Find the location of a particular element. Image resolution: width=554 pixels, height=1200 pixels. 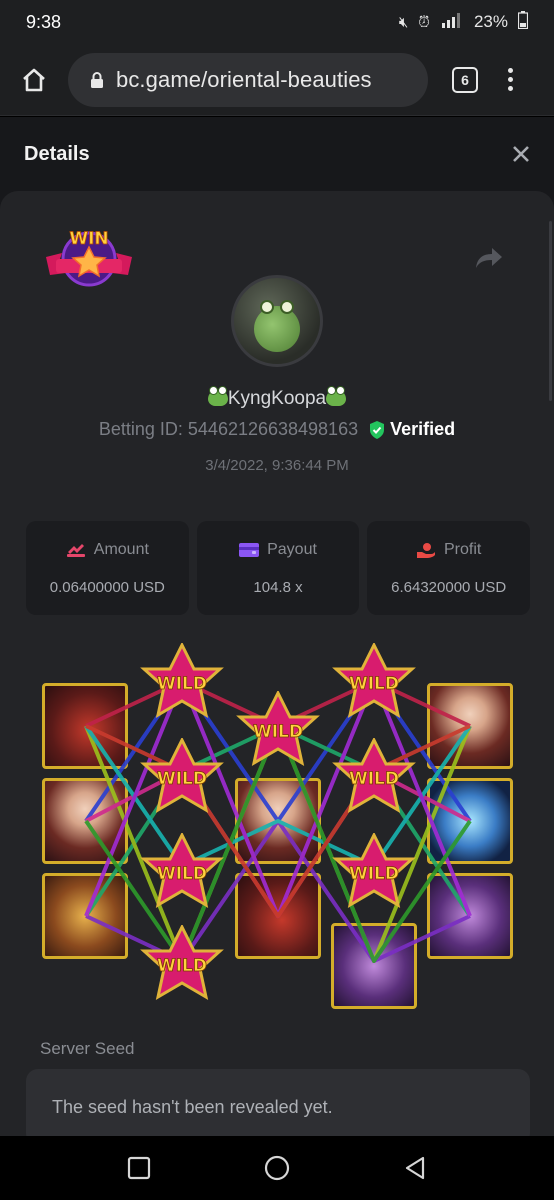

win-badge-text: WIN is located at coordinates (88, 239).